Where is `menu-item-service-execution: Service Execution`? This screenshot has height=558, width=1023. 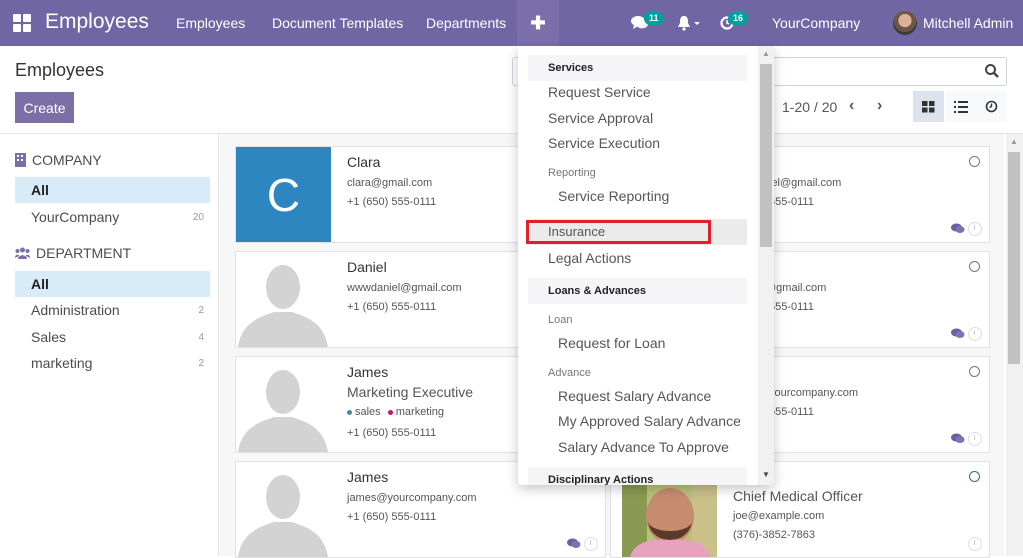 menu-item-service-execution: Service Execution is located at coordinates (604, 143).